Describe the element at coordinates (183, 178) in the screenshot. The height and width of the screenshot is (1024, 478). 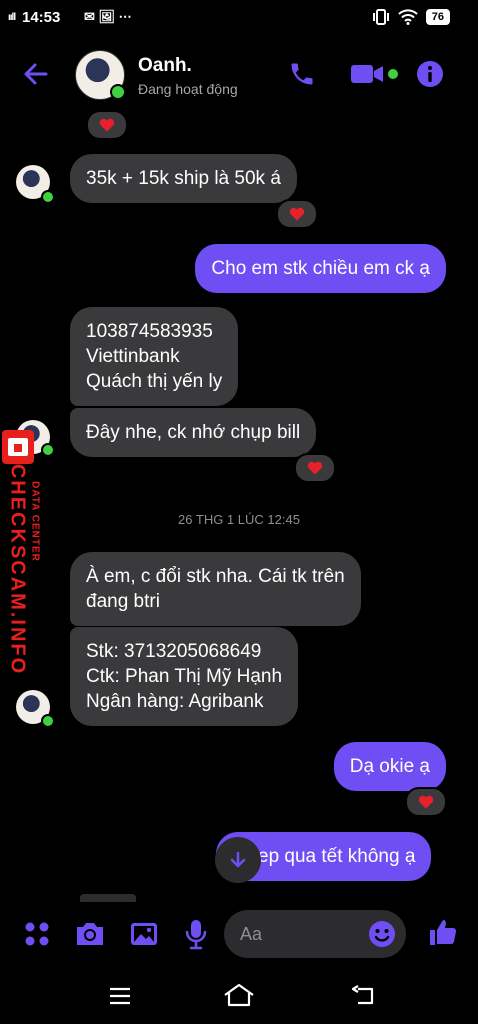
I see `message-bubble: 35k + 15k ship là 50k á` at that location.